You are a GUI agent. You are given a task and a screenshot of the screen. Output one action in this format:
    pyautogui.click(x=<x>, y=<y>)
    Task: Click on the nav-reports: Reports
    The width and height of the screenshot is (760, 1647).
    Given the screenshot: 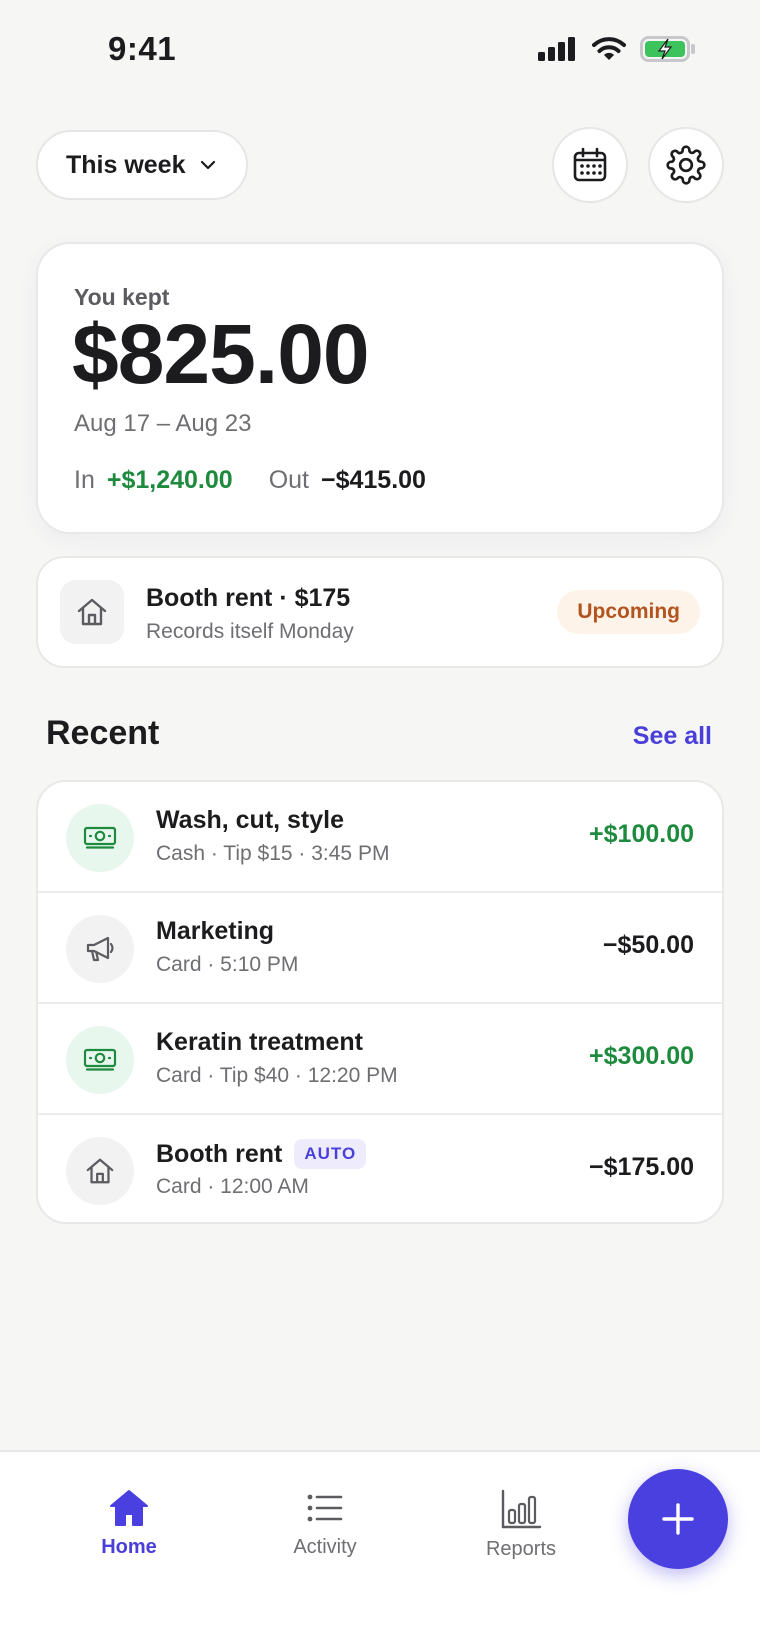 What is the action you would take?
    pyautogui.click(x=521, y=1524)
    